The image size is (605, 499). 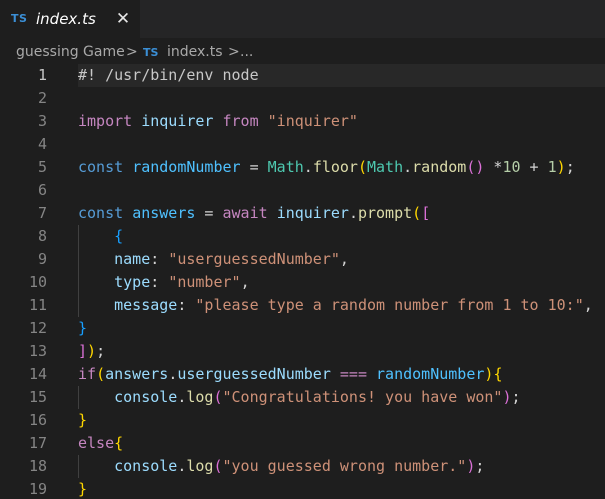 I want to click on line-number: 18, so click(x=37, y=466).